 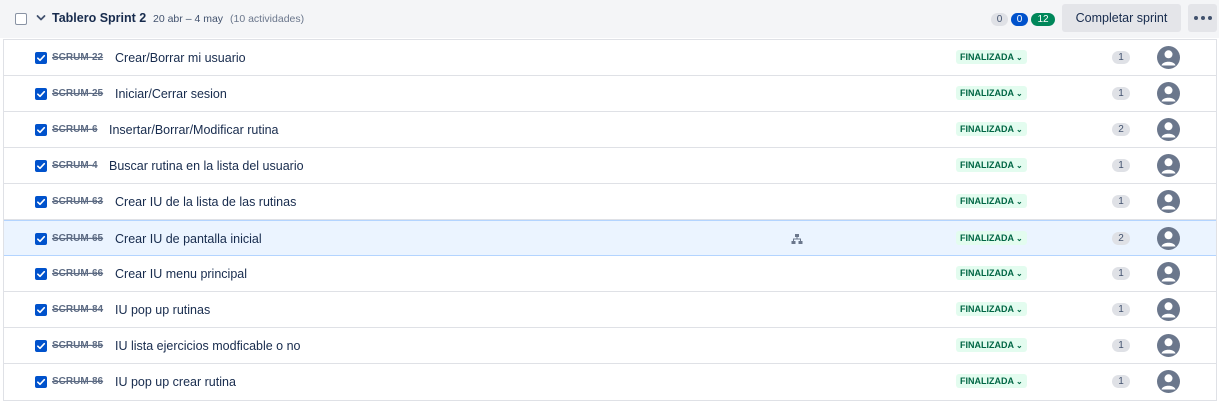 What do you see at coordinates (75, 165) in the screenshot?
I see `issue-key: SCRUM-4` at bounding box center [75, 165].